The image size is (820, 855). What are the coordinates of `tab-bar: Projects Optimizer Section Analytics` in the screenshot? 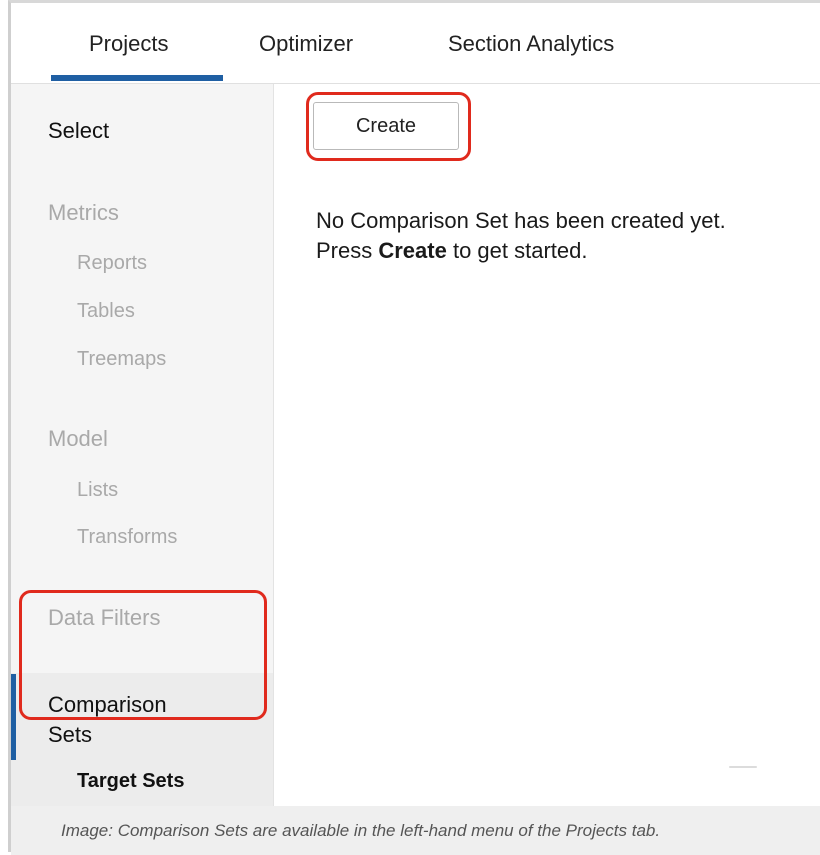 It's located at (415, 43).